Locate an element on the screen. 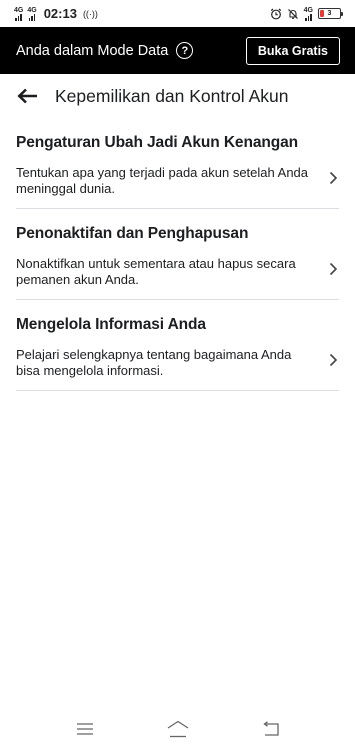  battery-level: 3 is located at coordinates (329, 13).